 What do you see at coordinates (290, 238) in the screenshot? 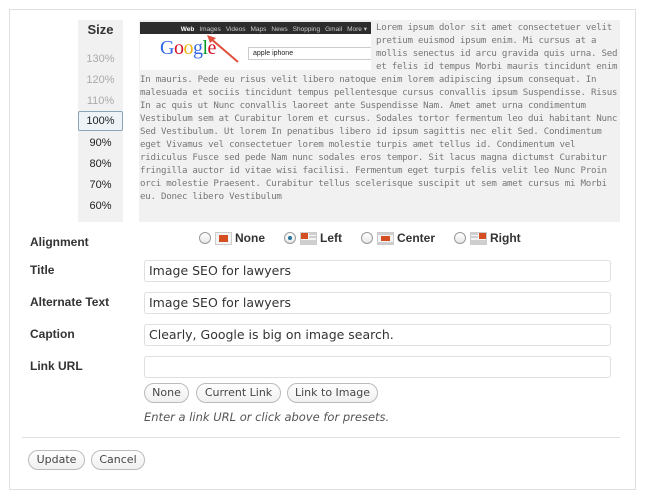
I see `align-left-radio` at bounding box center [290, 238].